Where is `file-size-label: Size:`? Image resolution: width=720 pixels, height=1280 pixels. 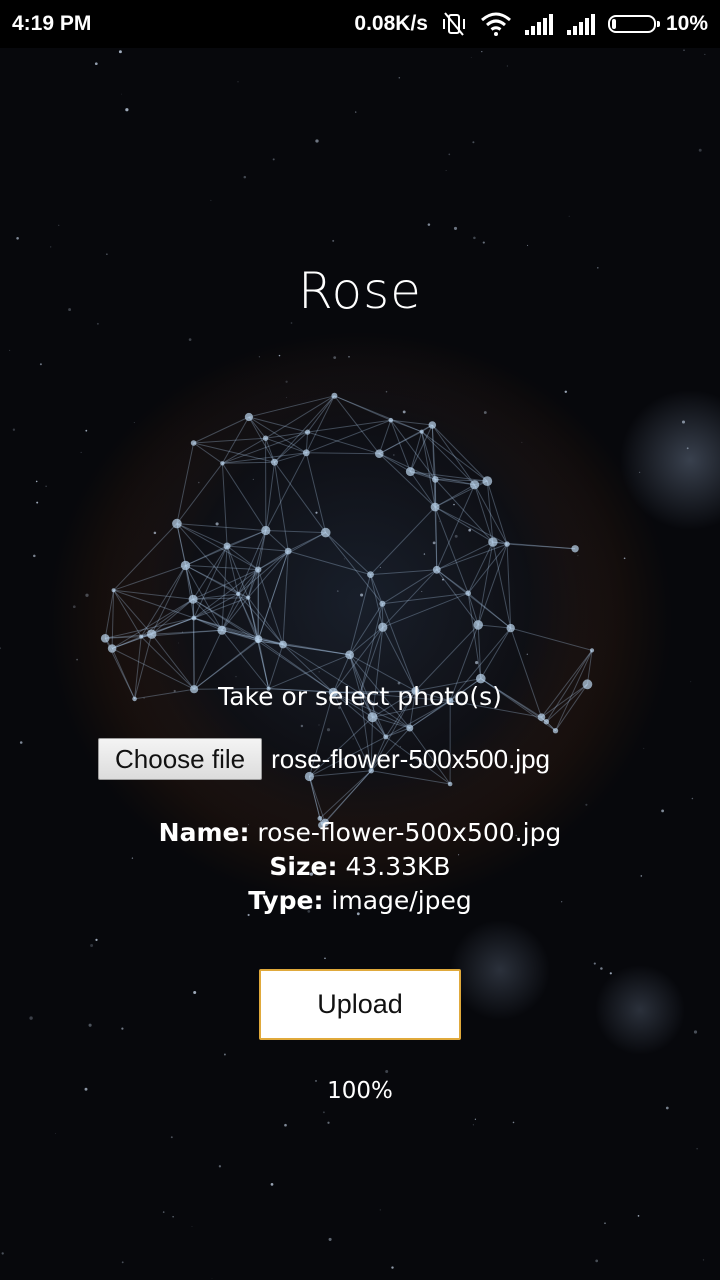 file-size-label: Size: is located at coordinates (303, 866).